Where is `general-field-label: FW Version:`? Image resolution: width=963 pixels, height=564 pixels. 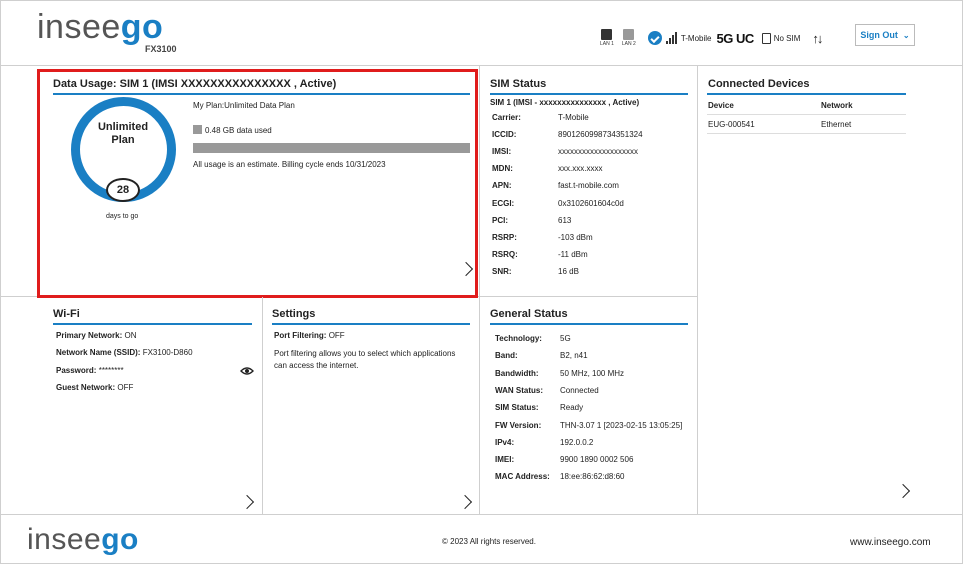 general-field-label: FW Version: is located at coordinates (518, 425).